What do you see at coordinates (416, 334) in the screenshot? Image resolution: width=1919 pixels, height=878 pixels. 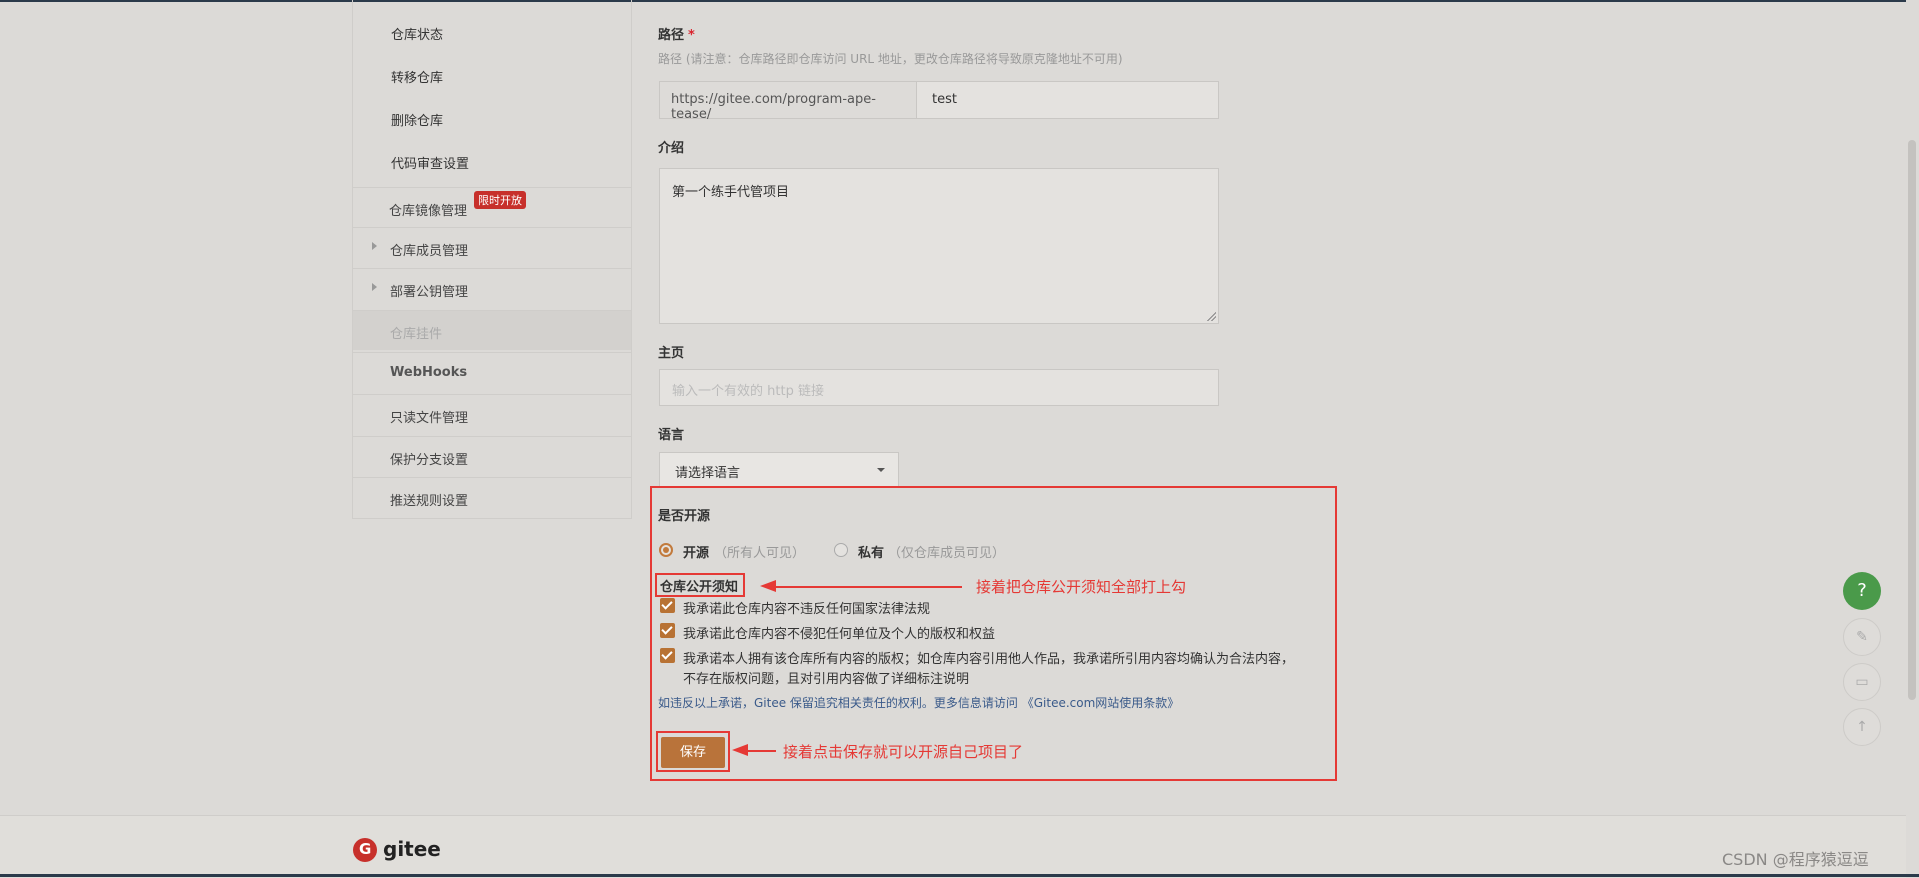 I see `sidebar-item-label: 仓库挂件` at bounding box center [416, 334].